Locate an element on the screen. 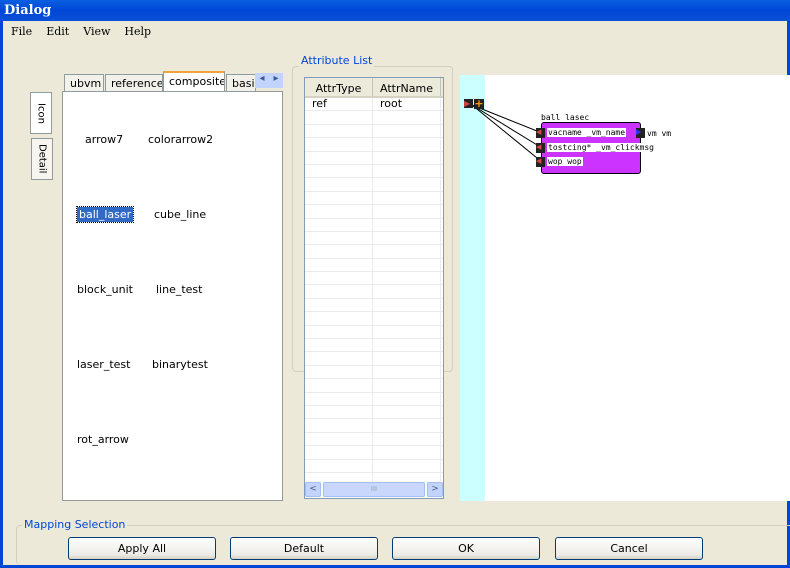 Image resolution: width=790 pixels, height=568 pixels. column-header-attrtype: AttrType is located at coordinates (339, 87).